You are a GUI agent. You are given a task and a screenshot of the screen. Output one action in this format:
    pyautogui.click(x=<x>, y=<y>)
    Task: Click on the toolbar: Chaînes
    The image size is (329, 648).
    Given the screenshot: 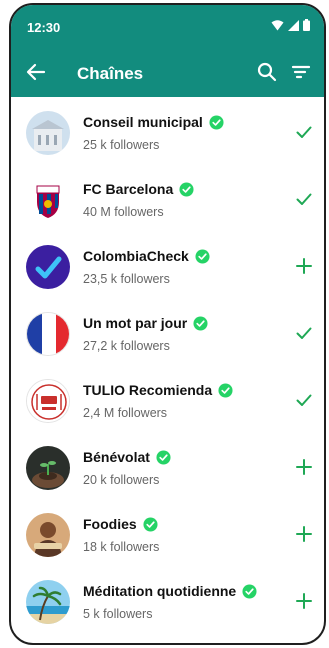 What is the action you would take?
    pyautogui.click(x=167, y=73)
    